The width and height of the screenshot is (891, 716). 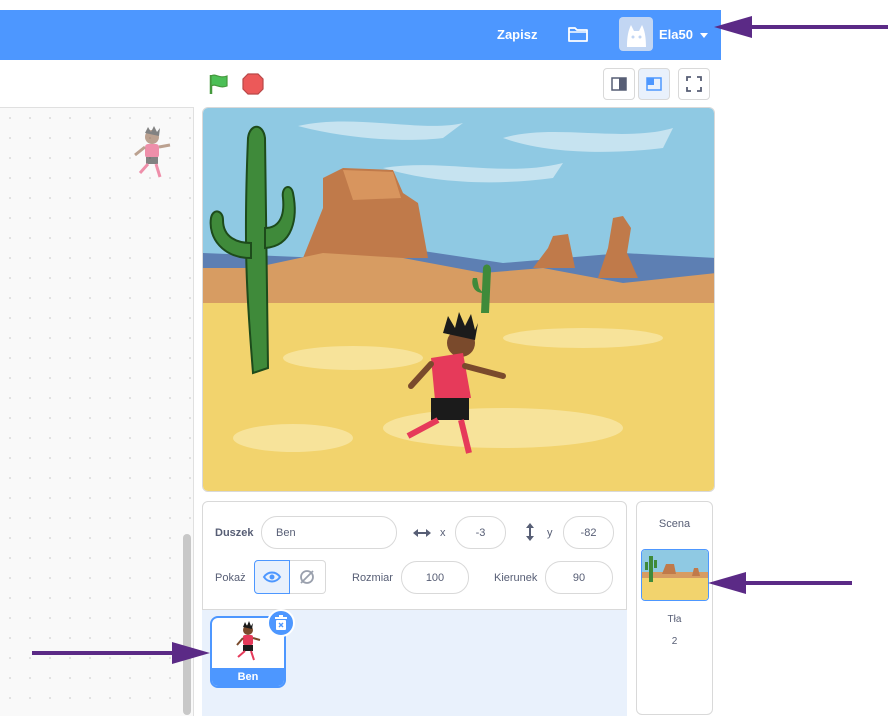 What do you see at coordinates (360, 35) in the screenshot?
I see `menu-bar` at bounding box center [360, 35].